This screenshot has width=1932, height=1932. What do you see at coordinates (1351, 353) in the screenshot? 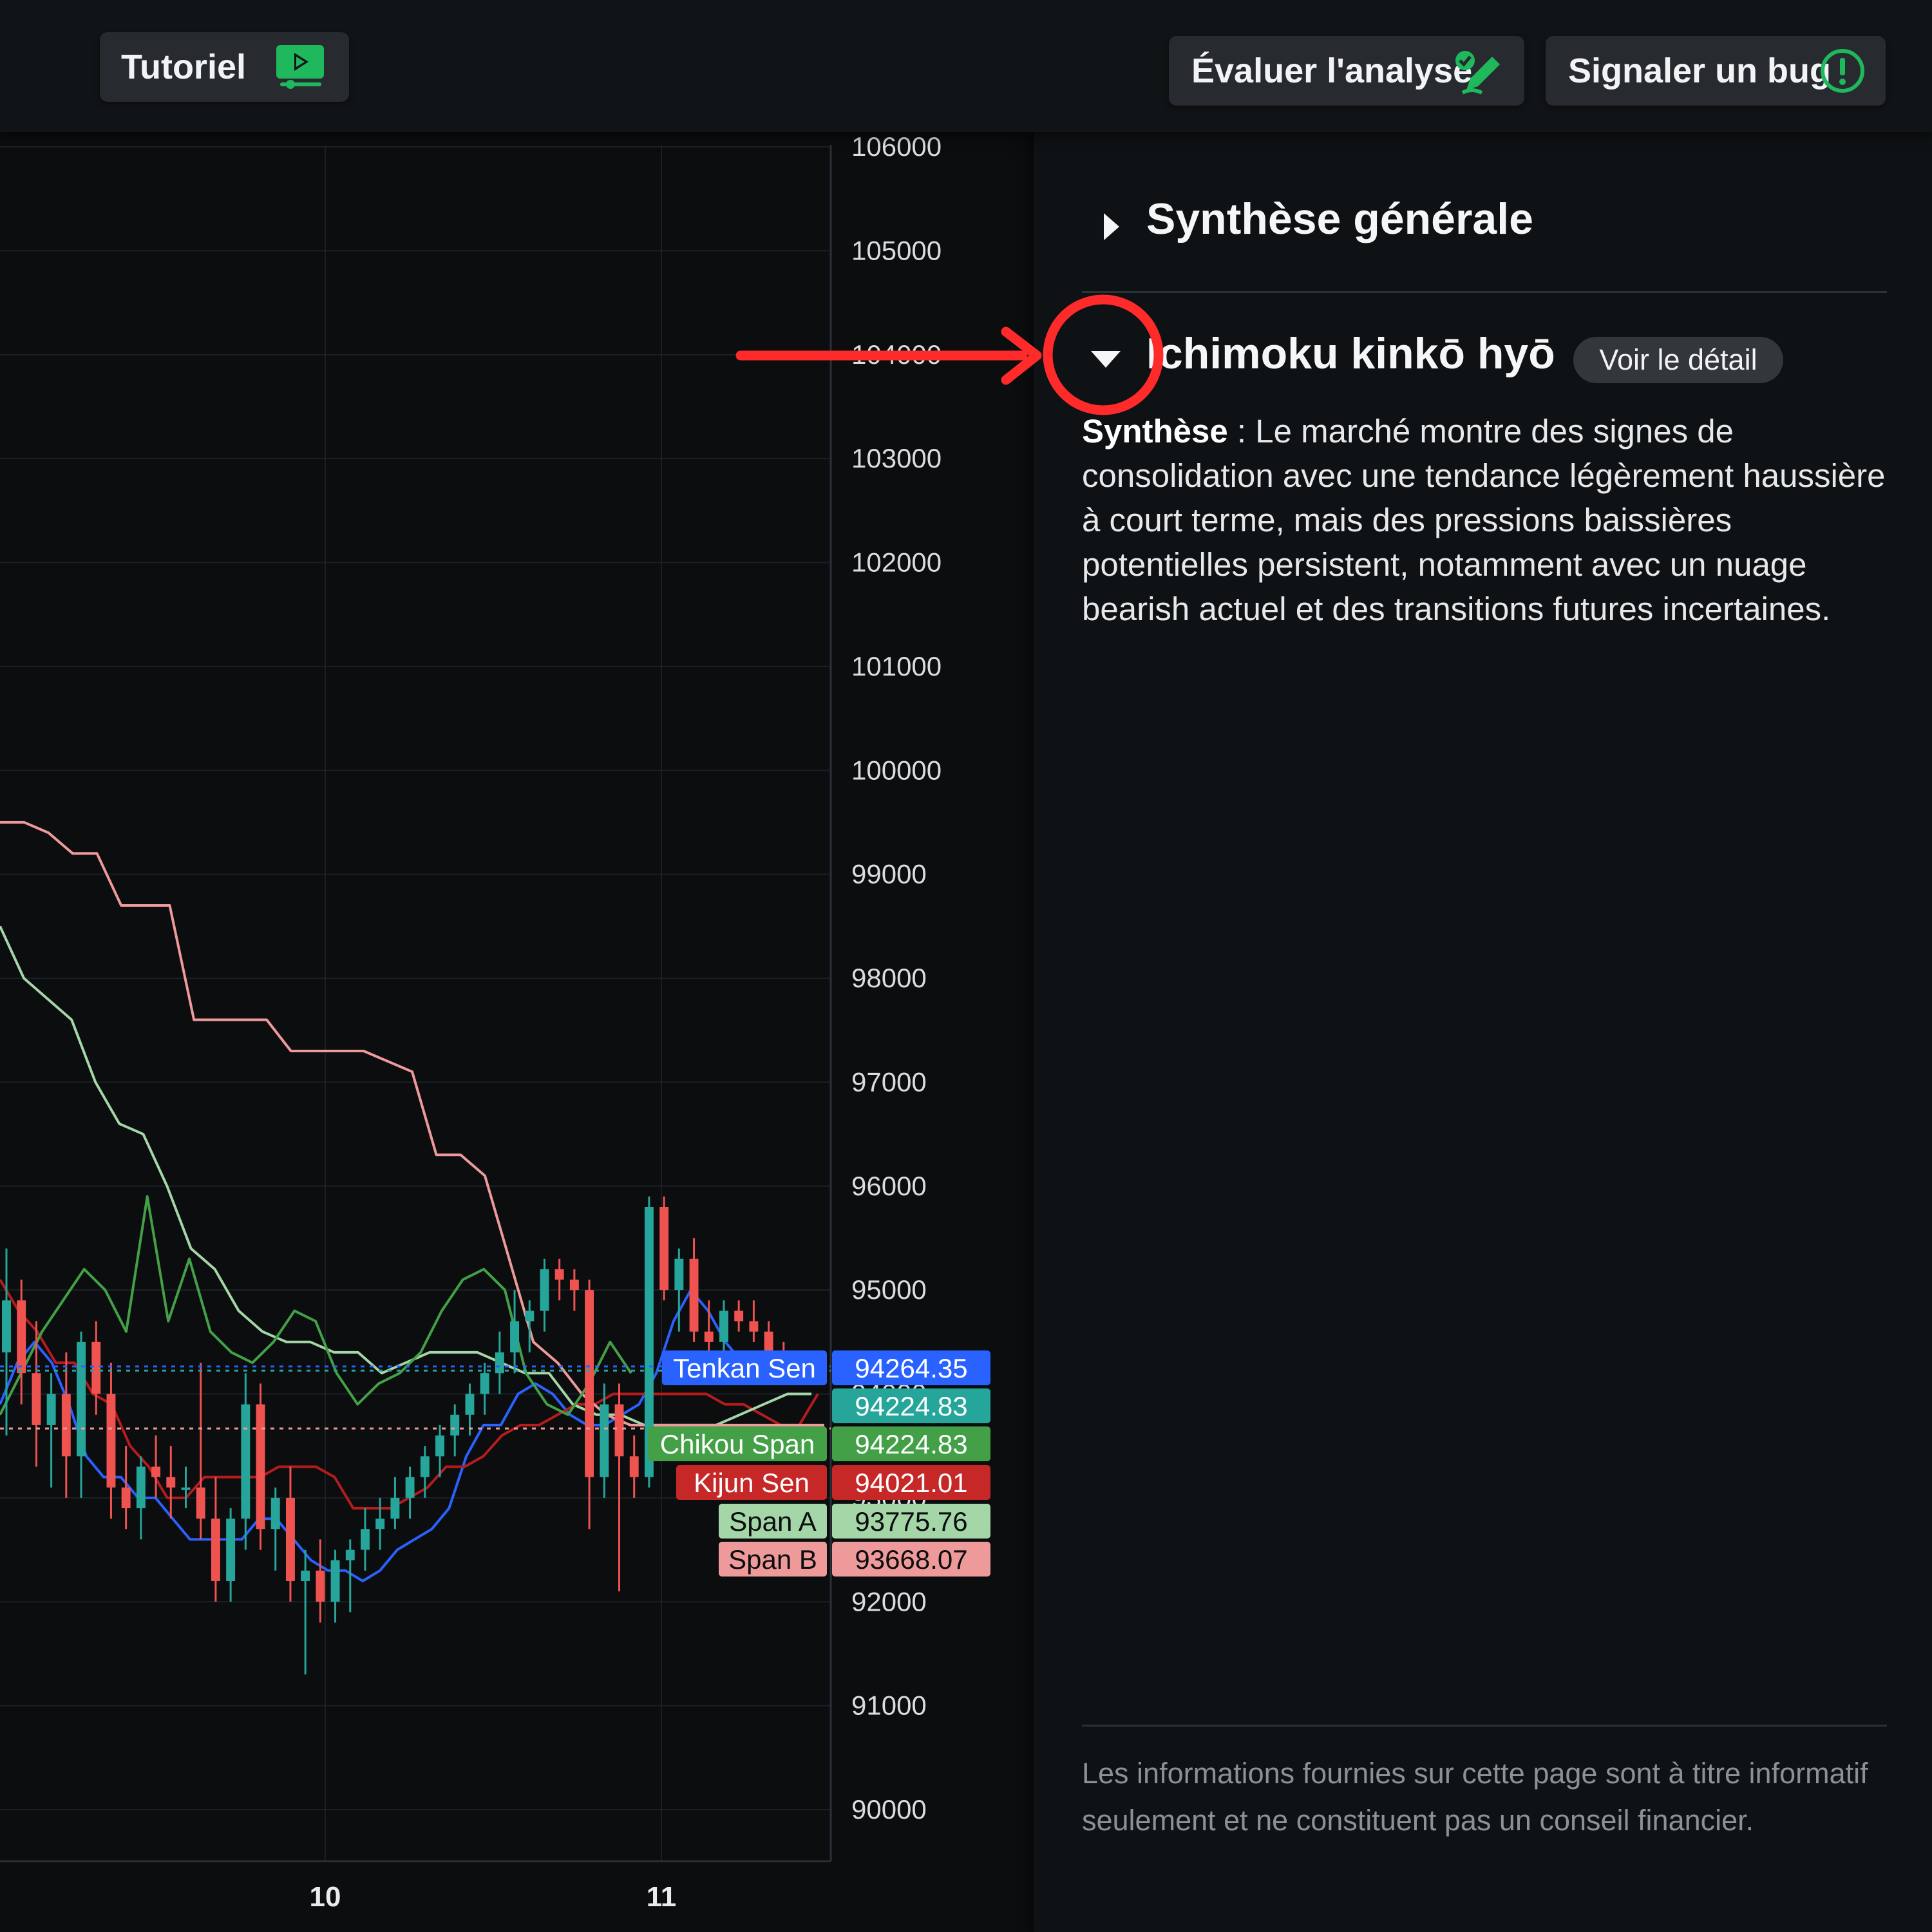
I see `section-title-ichimoku: Ichimoku kinkō hyō` at bounding box center [1351, 353].